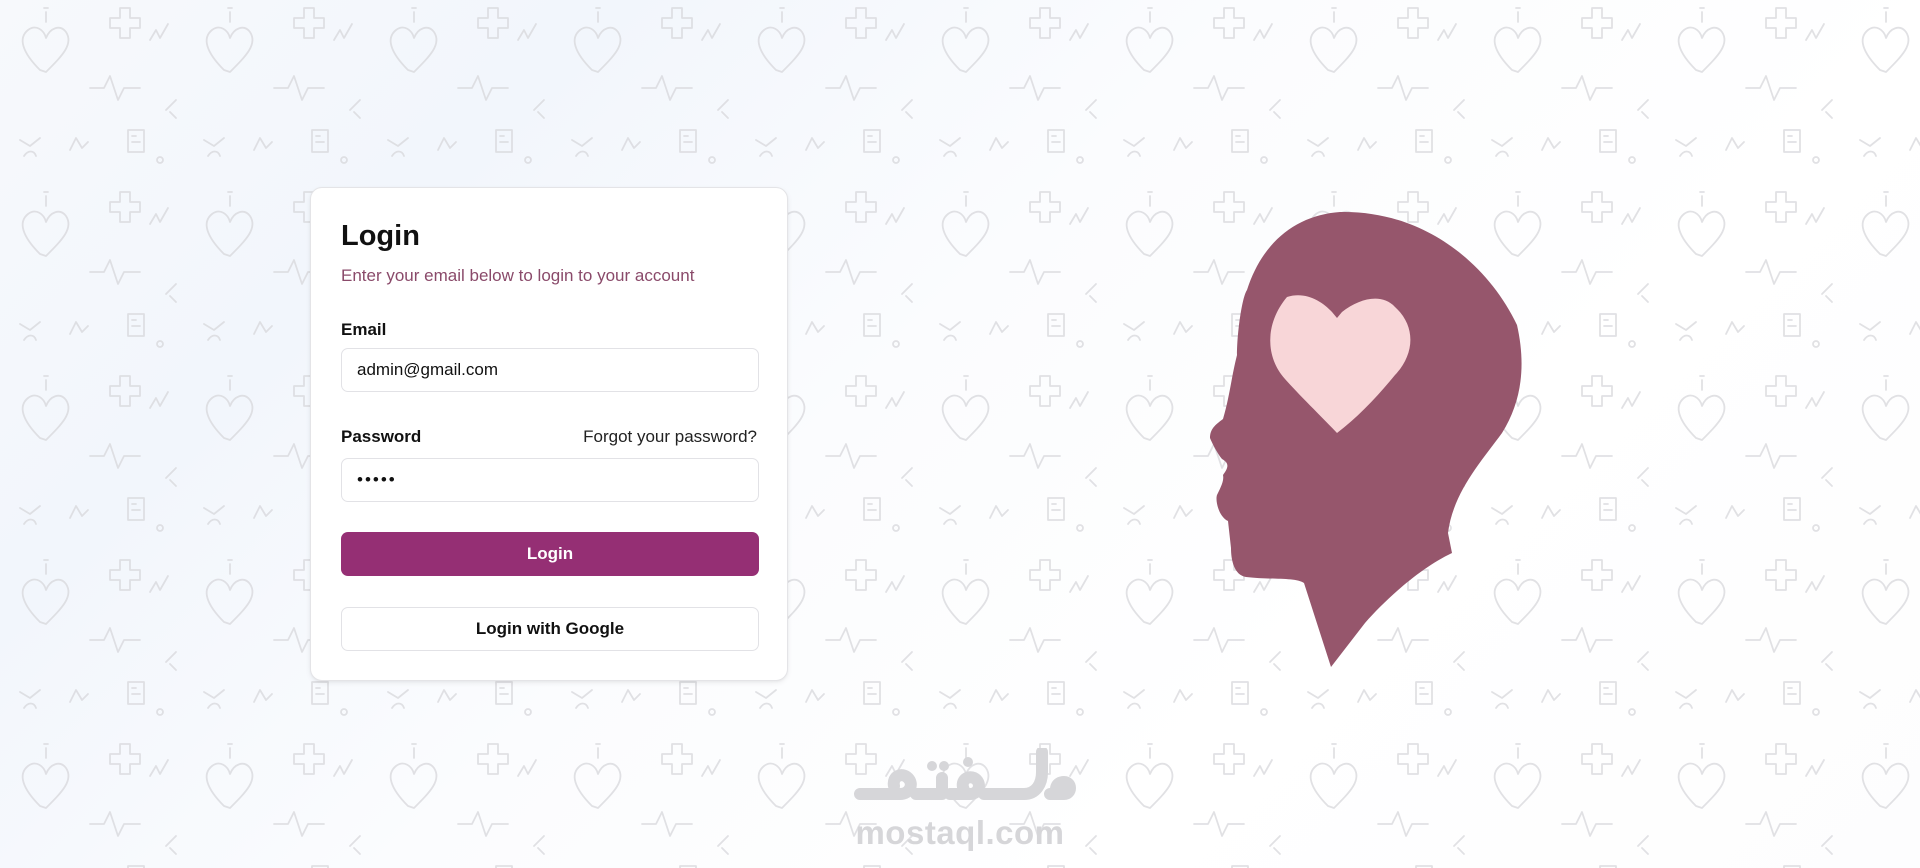 Image resolution: width=1920 pixels, height=868 pixels. I want to click on head-heart-icon, so click(1366, 439).